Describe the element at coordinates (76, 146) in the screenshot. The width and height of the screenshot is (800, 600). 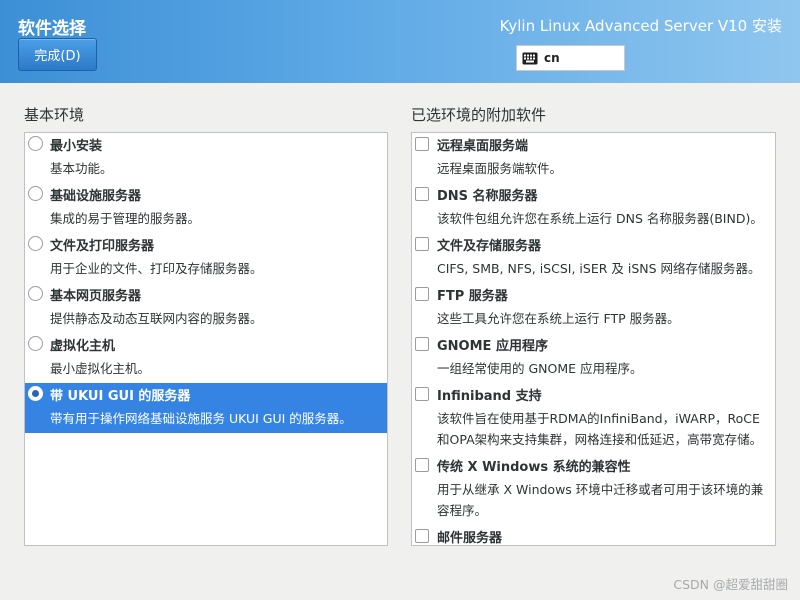
I see `option-name: 最小安装` at that location.